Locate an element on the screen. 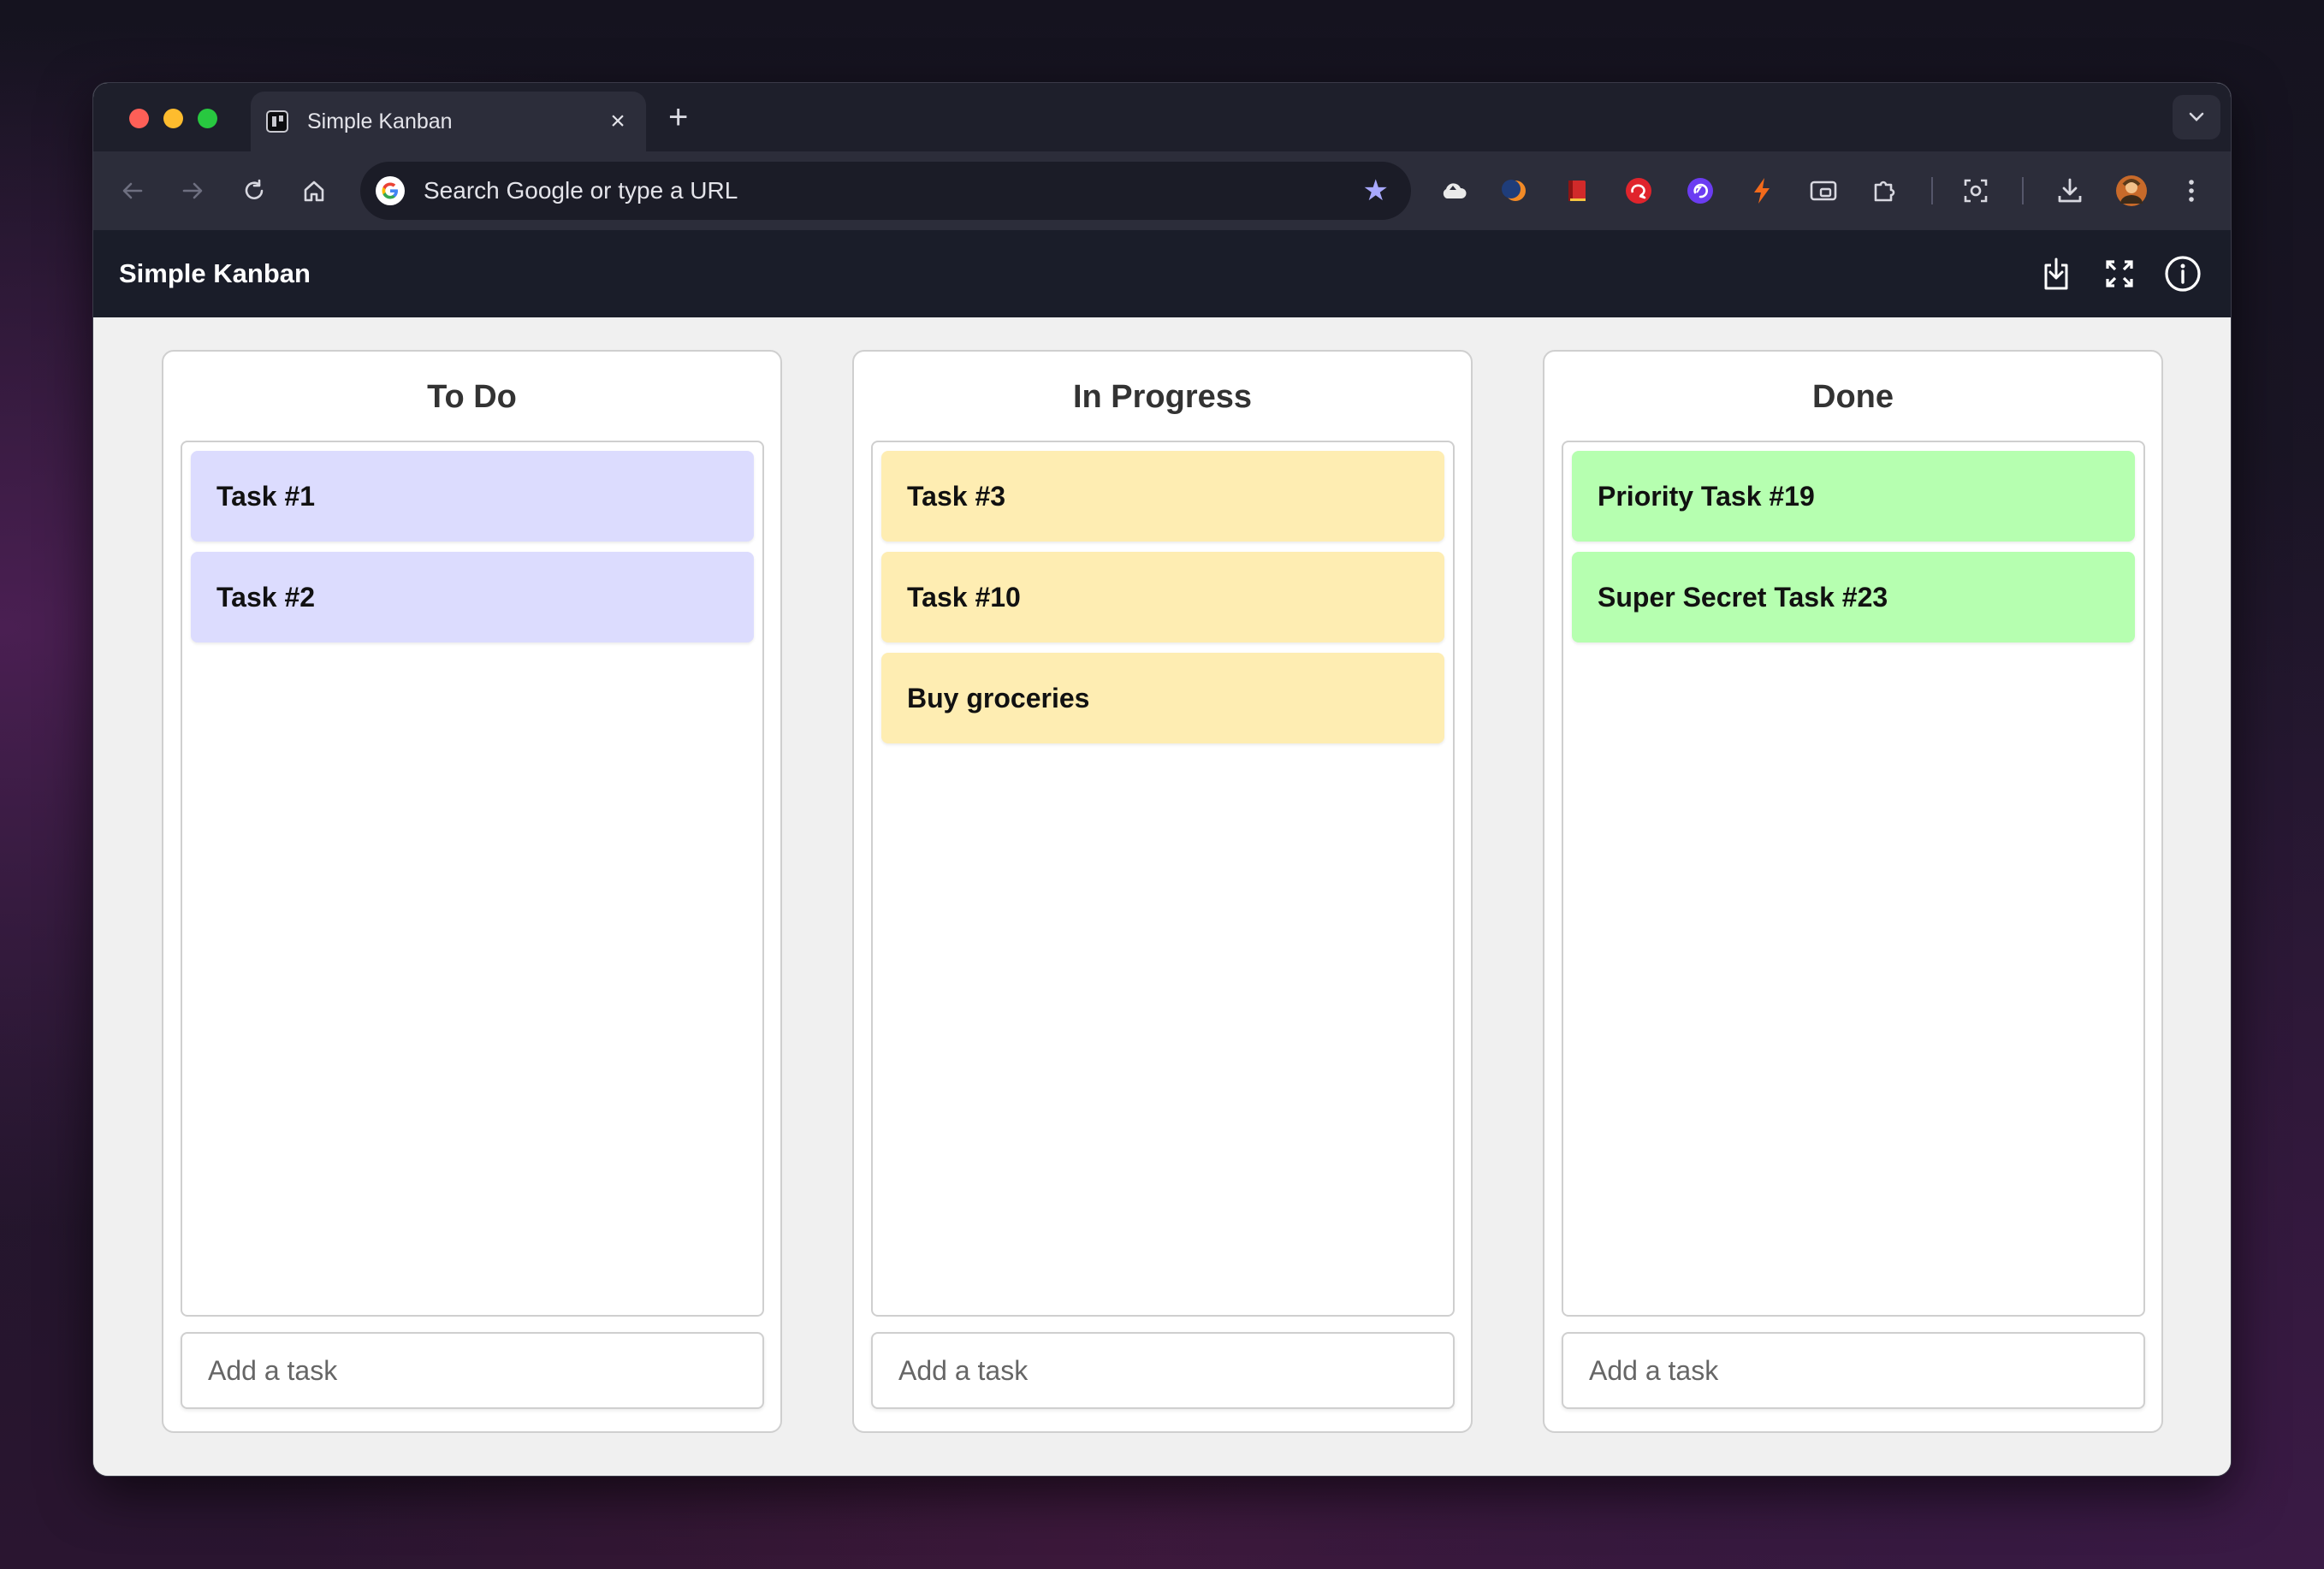 The height and width of the screenshot is (1569, 2324). app-header: Simple Kanban is located at coordinates (1162, 273).